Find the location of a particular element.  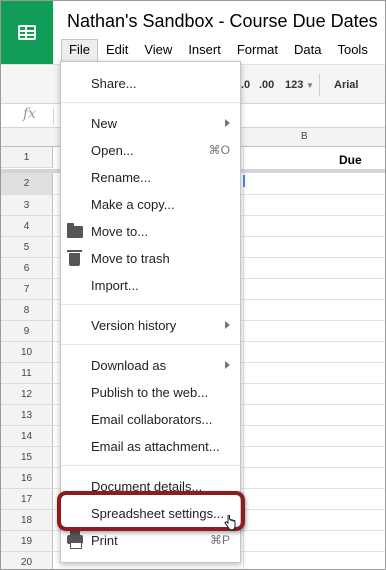

row-header: 18 is located at coordinates (27, 520).